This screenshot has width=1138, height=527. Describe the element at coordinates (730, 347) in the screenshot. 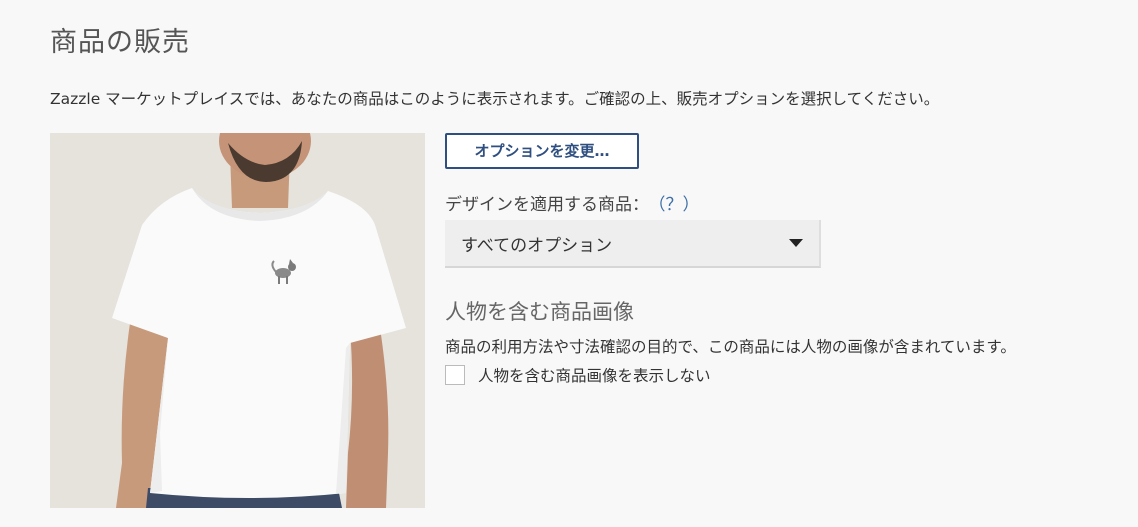

I see `model-images-description: 商品の利用方法や寸法確認の目的で、この商品には人物の画像が含まれています。` at that location.